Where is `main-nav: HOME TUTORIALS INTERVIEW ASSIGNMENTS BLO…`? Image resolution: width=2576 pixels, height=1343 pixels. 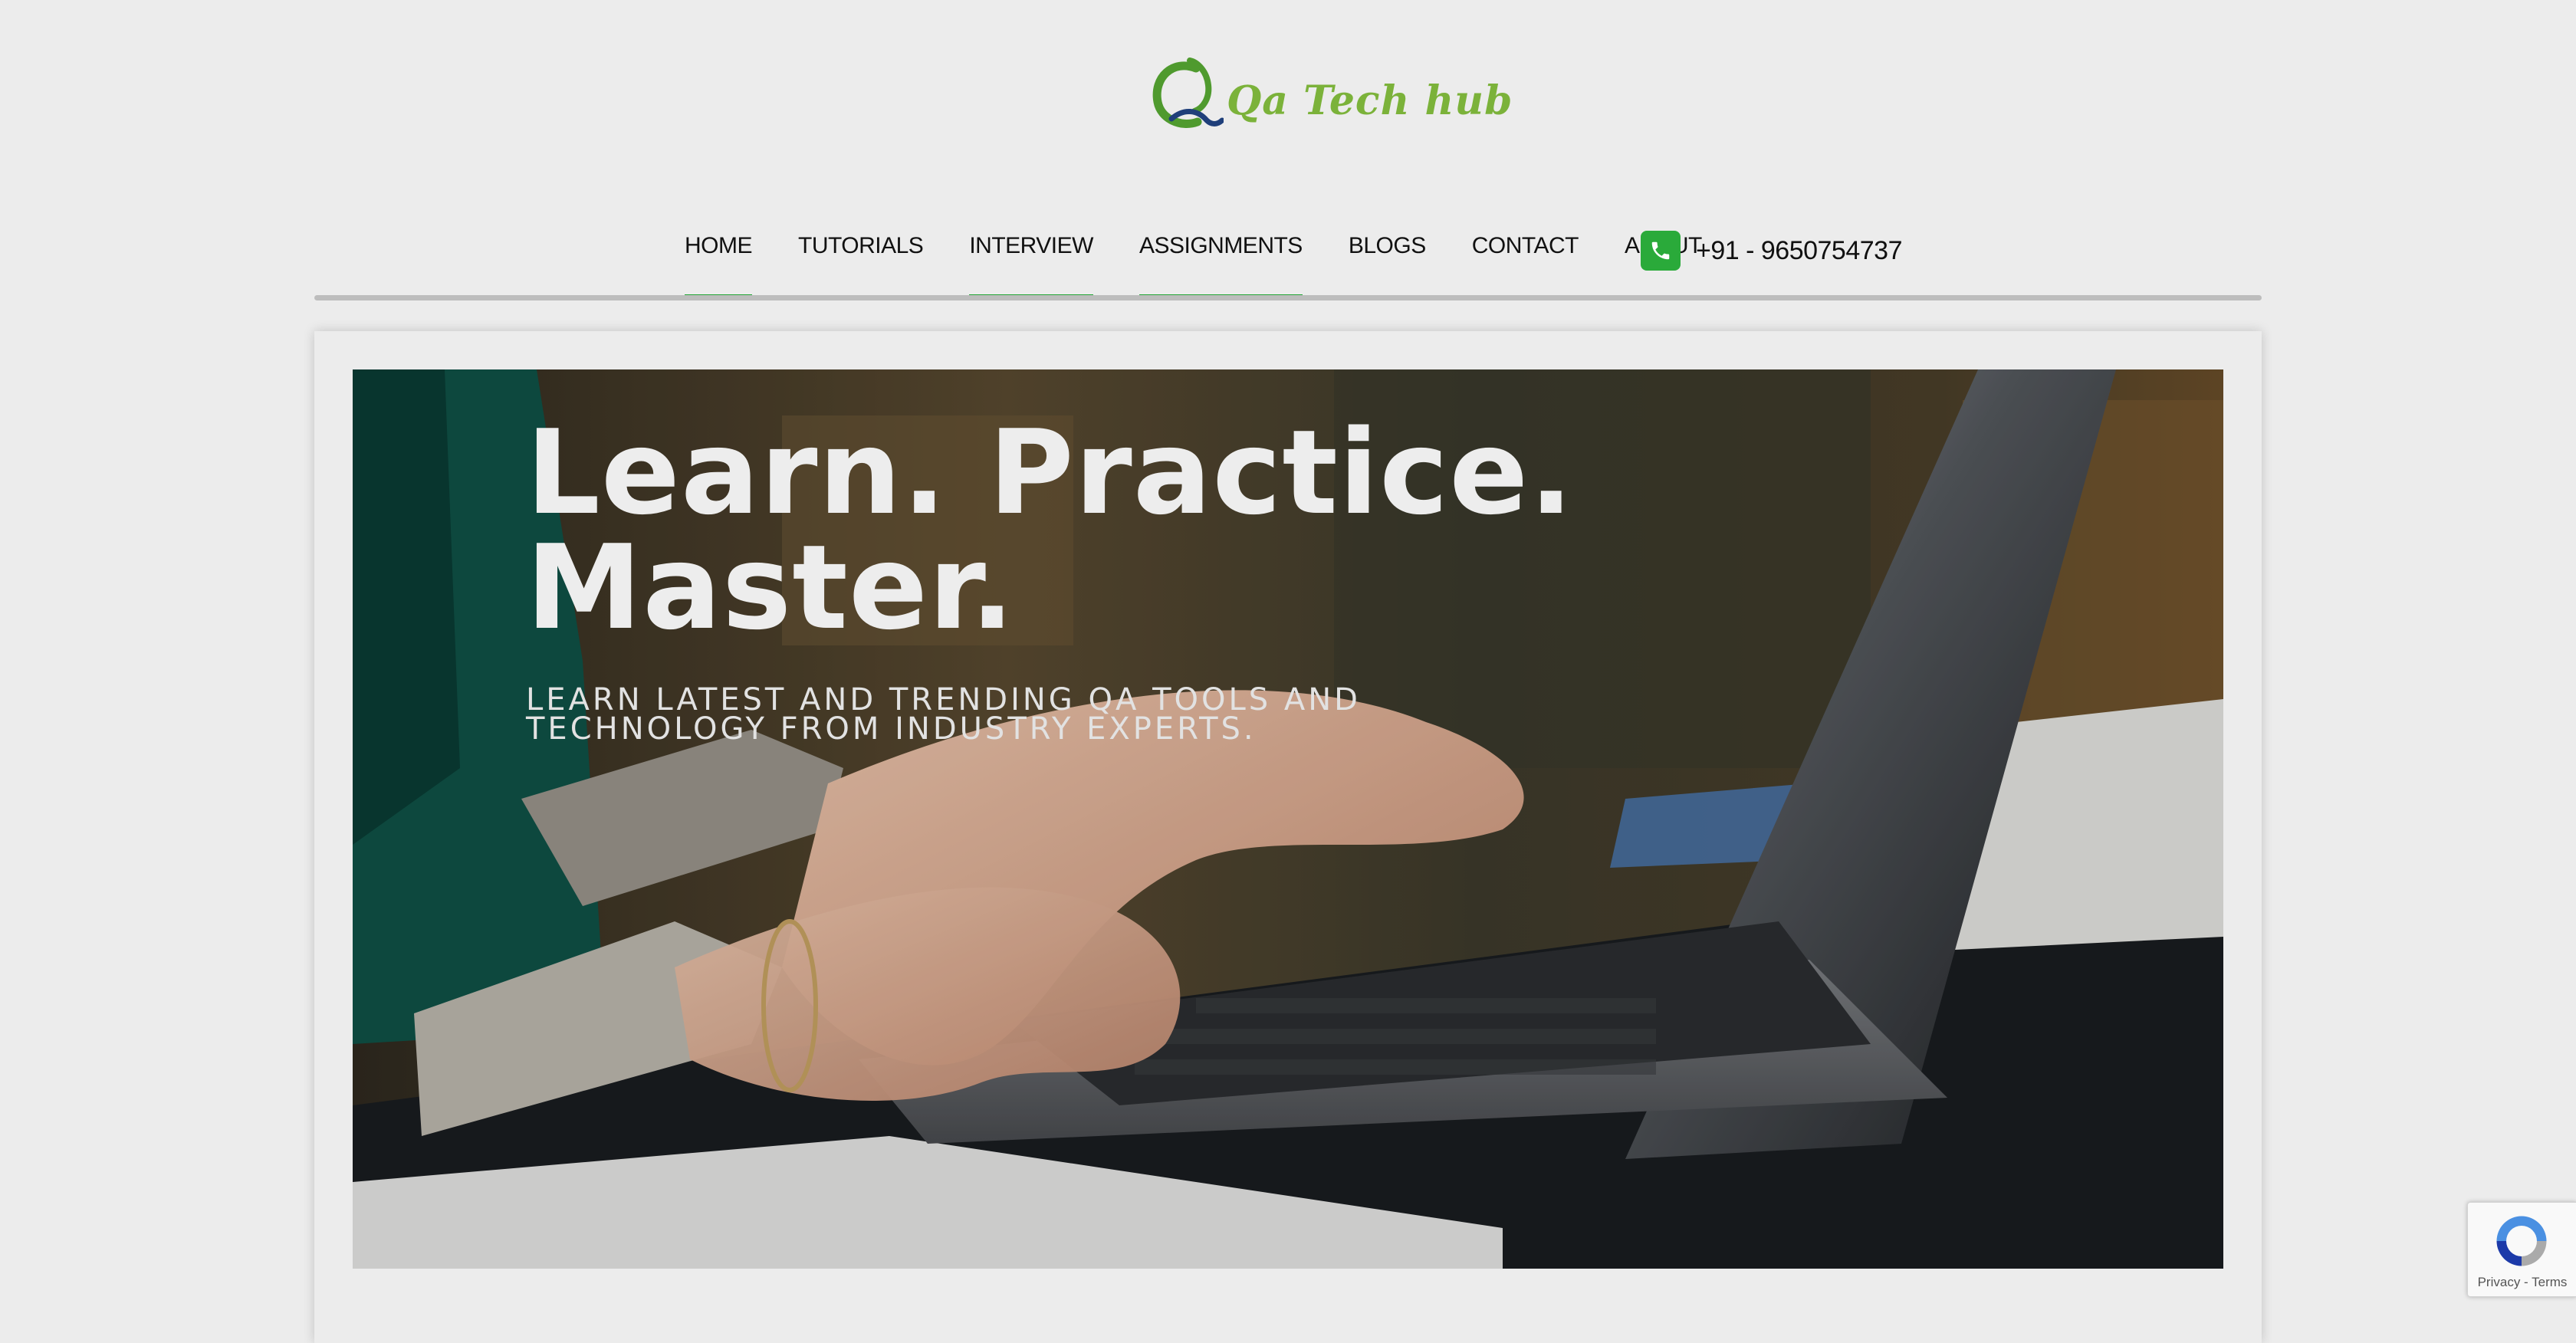 main-nav: HOME TUTORIALS INTERVIEW ASSIGNMENTS BLO… is located at coordinates (1288, 260).